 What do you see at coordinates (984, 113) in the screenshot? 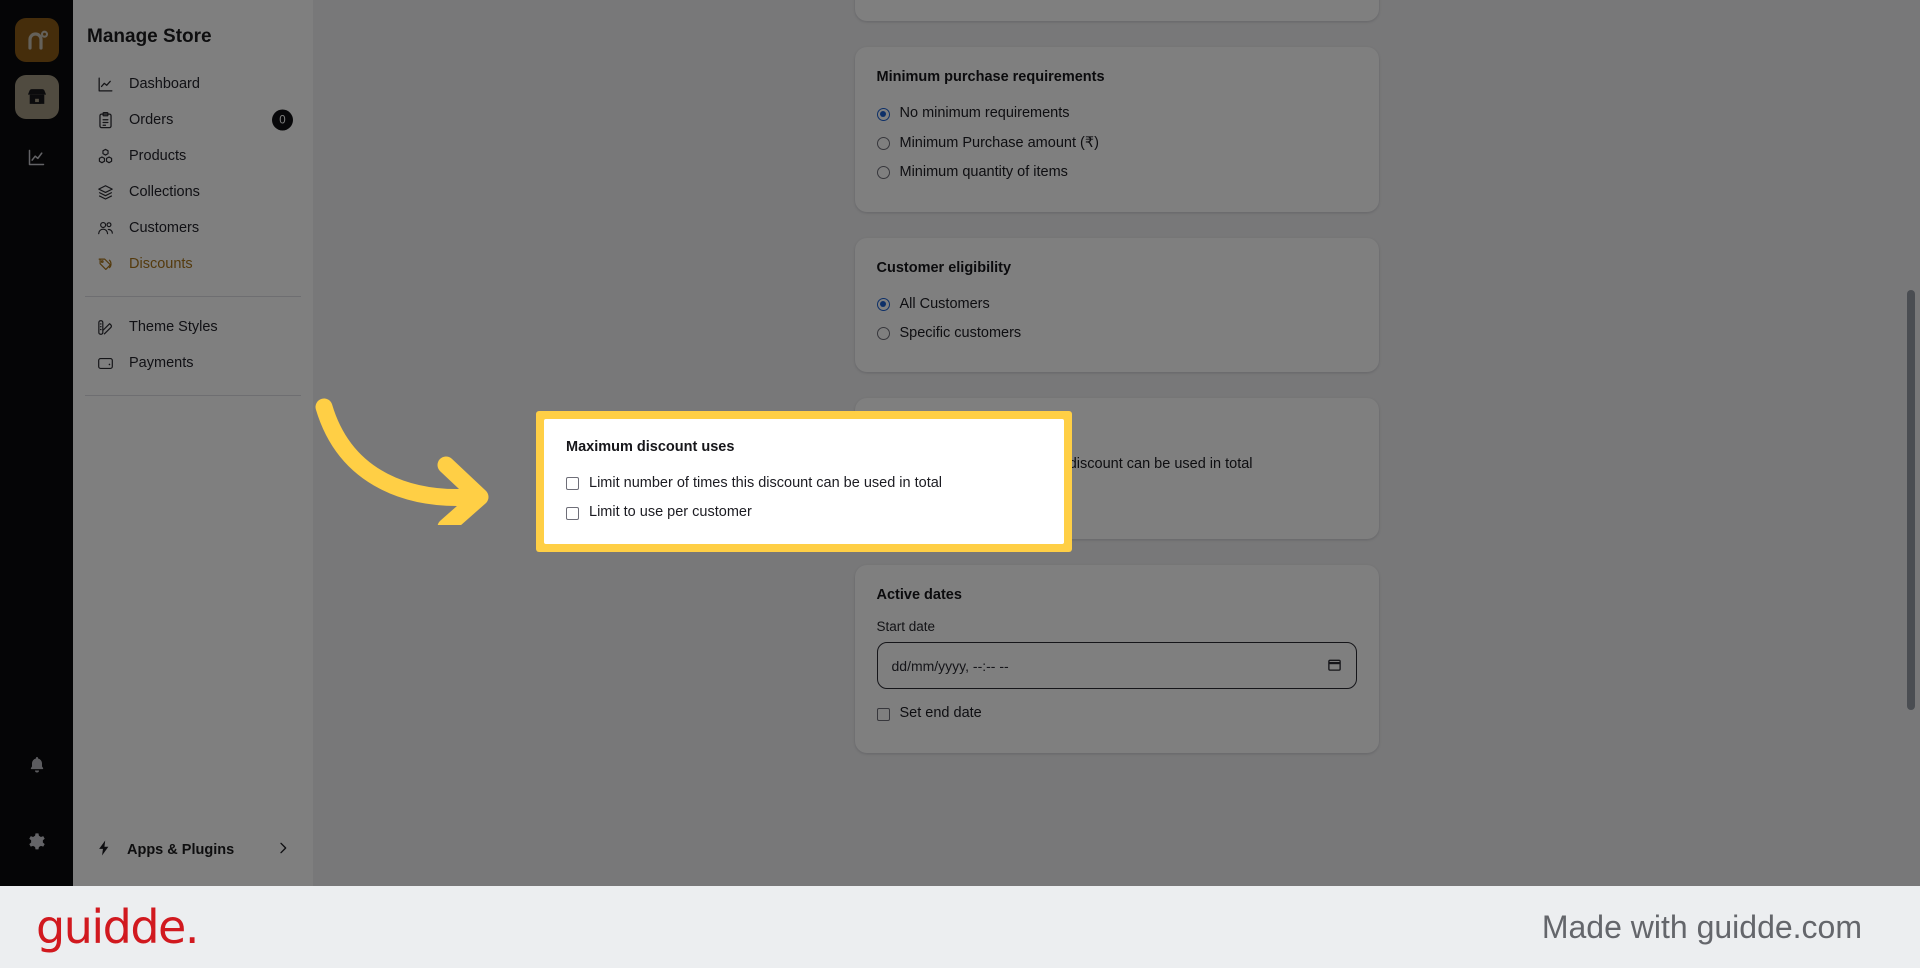
I see `option-label: No minimum requirements` at bounding box center [984, 113].